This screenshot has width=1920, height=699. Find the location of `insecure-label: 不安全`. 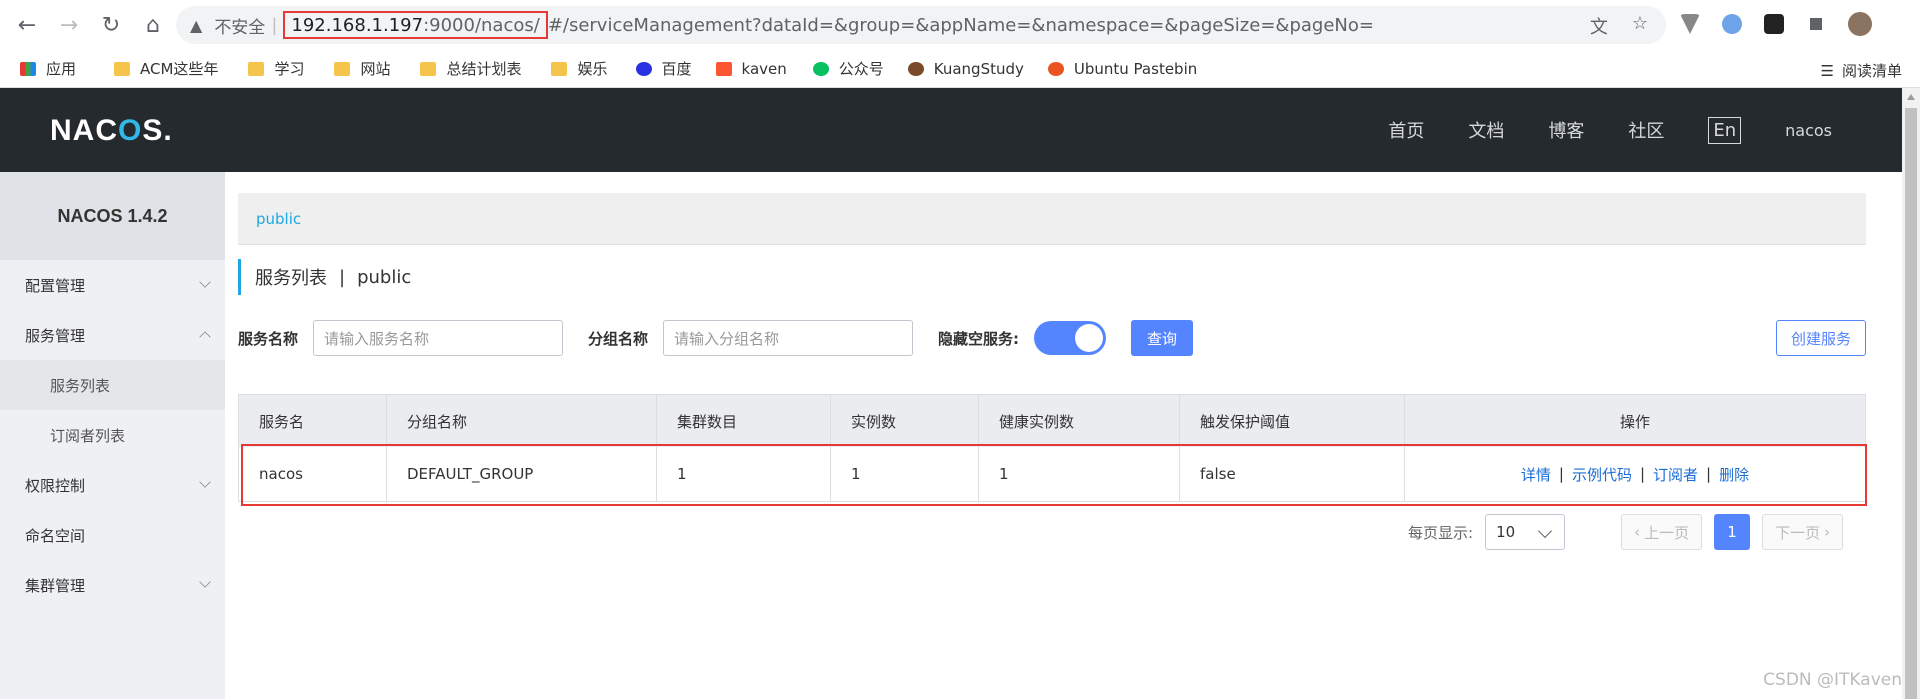

insecure-label: 不安全 is located at coordinates (239, 25).